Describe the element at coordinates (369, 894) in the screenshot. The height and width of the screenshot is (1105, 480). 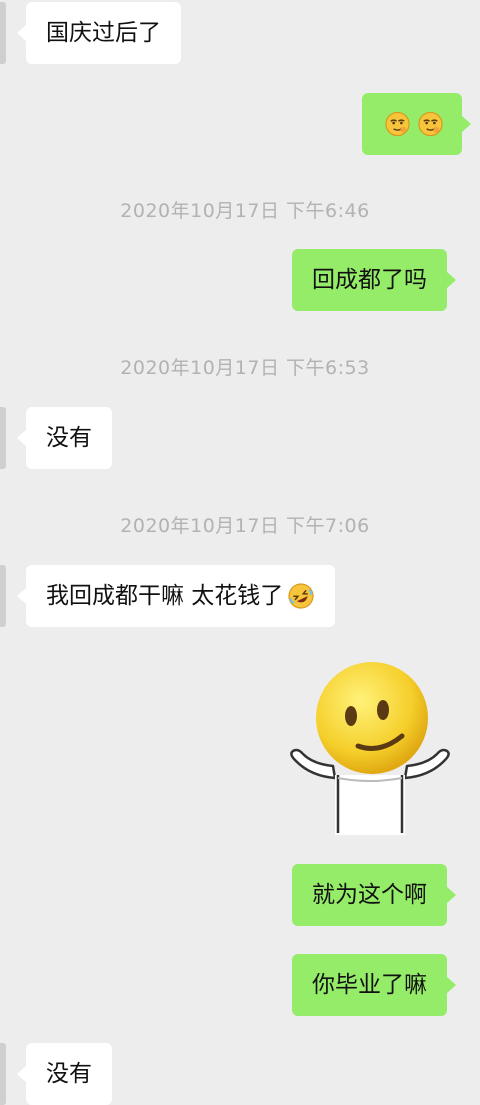
I see `message-text: 就为这个啊` at that location.